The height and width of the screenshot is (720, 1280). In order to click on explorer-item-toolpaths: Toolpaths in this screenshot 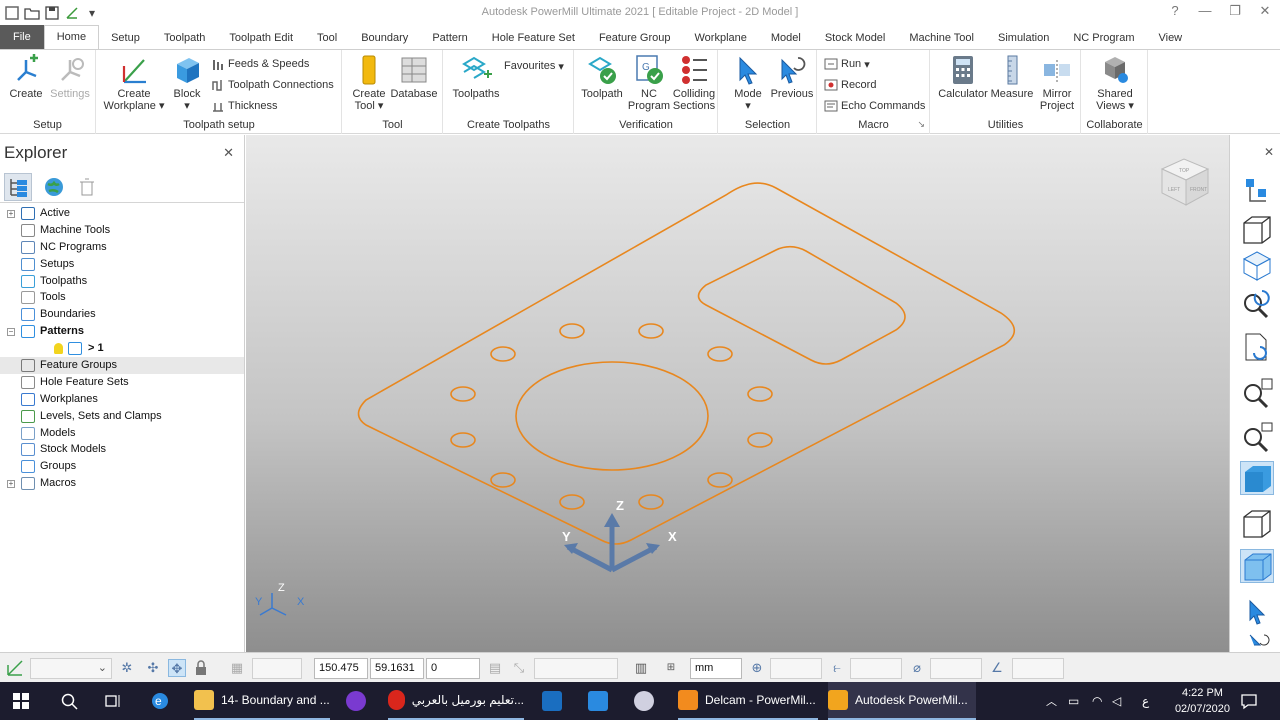, I will do `click(122, 281)`.